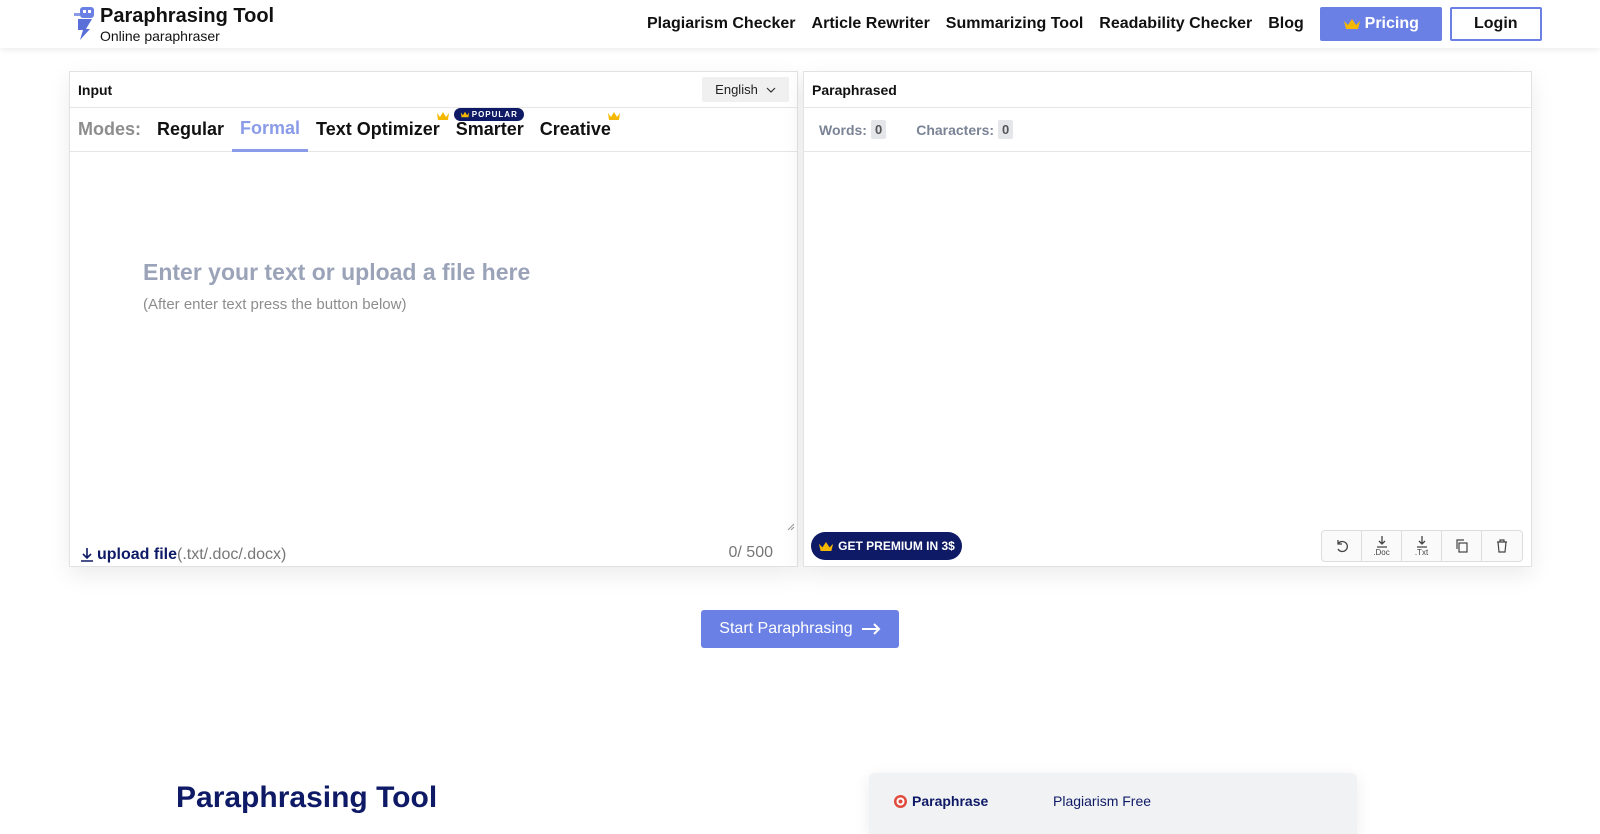  What do you see at coordinates (109, 129) in the screenshot?
I see `modes-label: Modes:` at bounding box center [109, 129].